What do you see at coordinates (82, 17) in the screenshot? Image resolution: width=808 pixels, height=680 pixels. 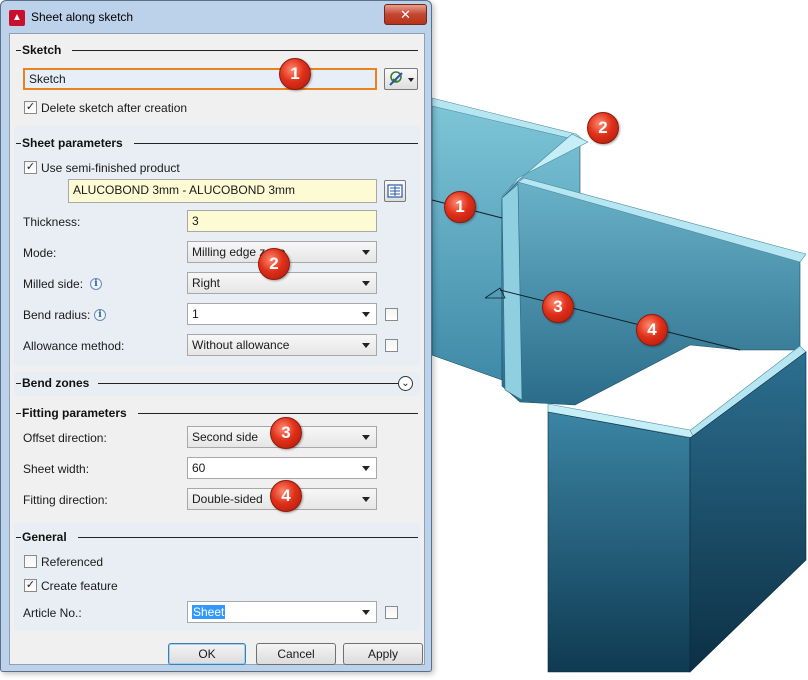 I see `dialog-title: Sheet along sketch` at bounding box center [82, 17].